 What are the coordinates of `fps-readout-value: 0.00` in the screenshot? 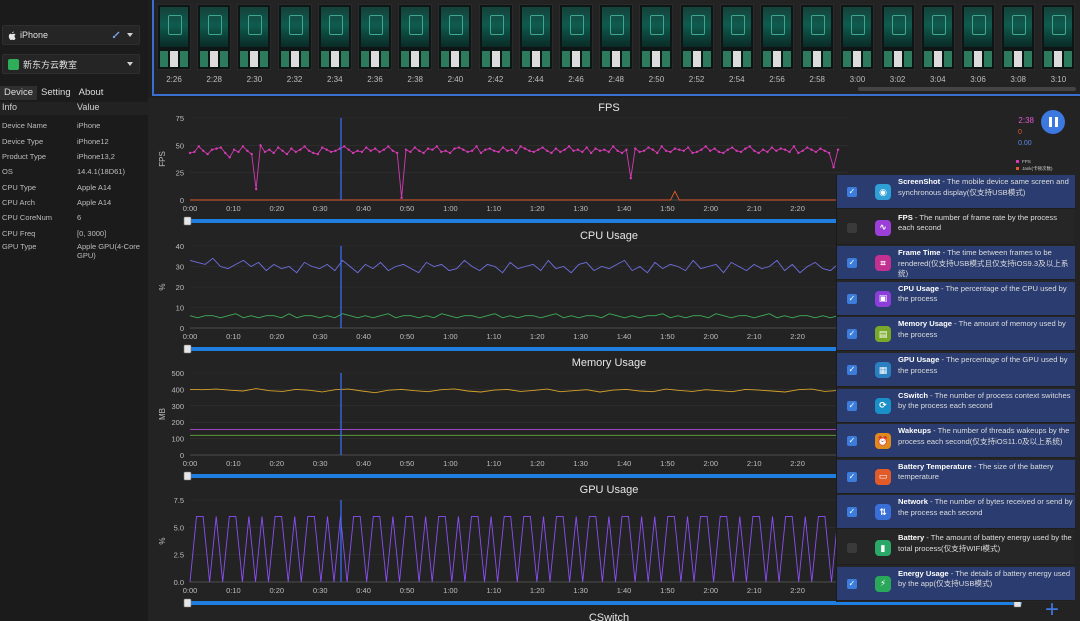 It's located at (1025, 143).